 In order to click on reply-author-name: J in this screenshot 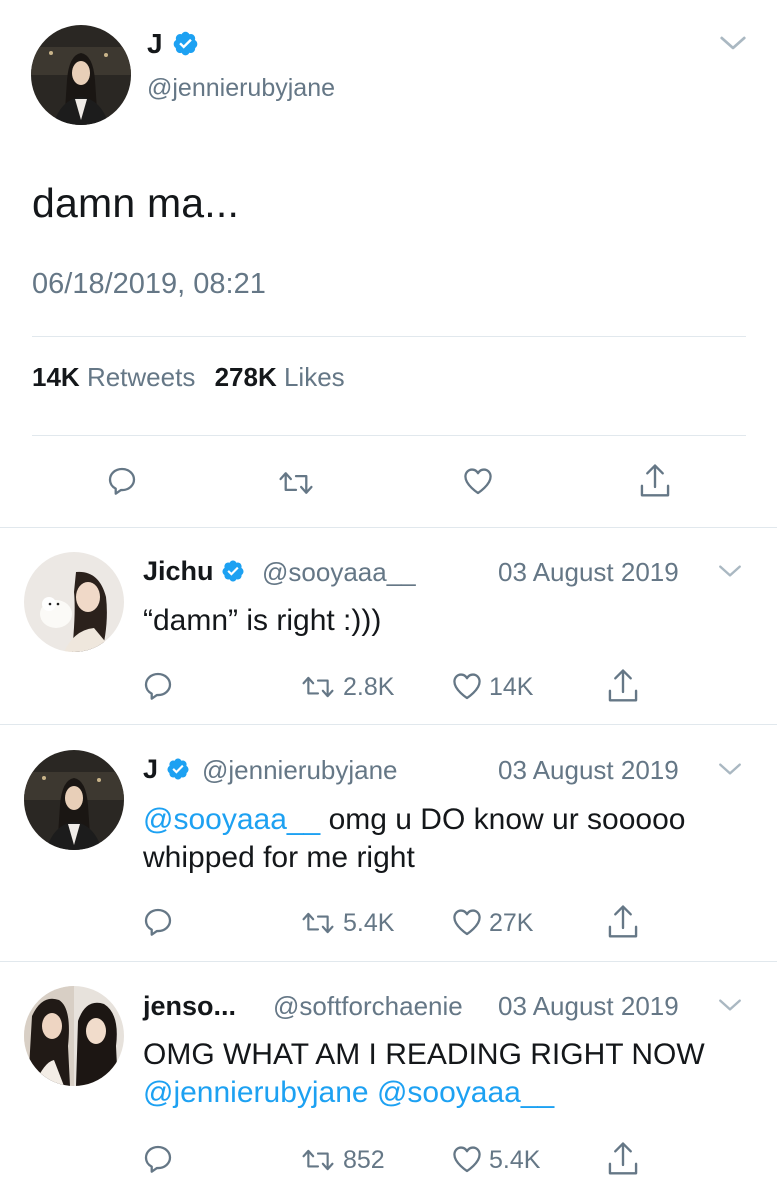, I will do `click(166, 769)`.